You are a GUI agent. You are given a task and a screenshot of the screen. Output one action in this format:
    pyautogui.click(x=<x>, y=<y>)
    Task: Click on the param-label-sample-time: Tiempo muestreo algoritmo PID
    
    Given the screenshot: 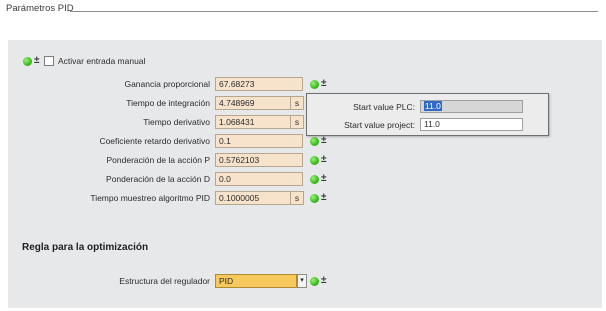 What is the action you would take?
    pyautogui.click(x=150, y=198)
    